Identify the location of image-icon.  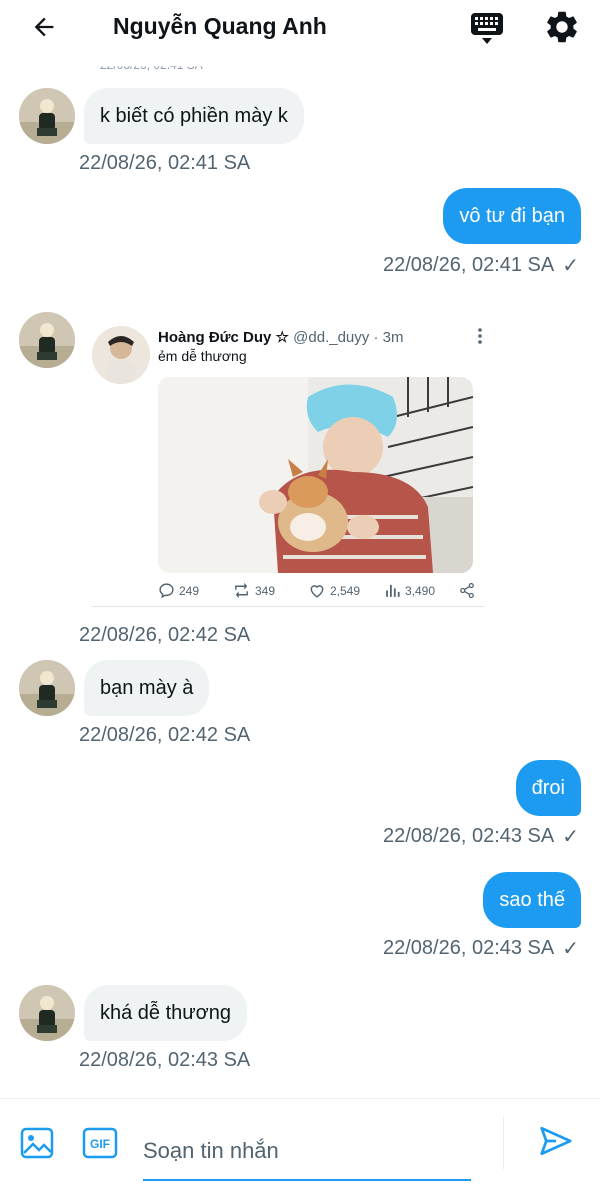
(37, 1143).